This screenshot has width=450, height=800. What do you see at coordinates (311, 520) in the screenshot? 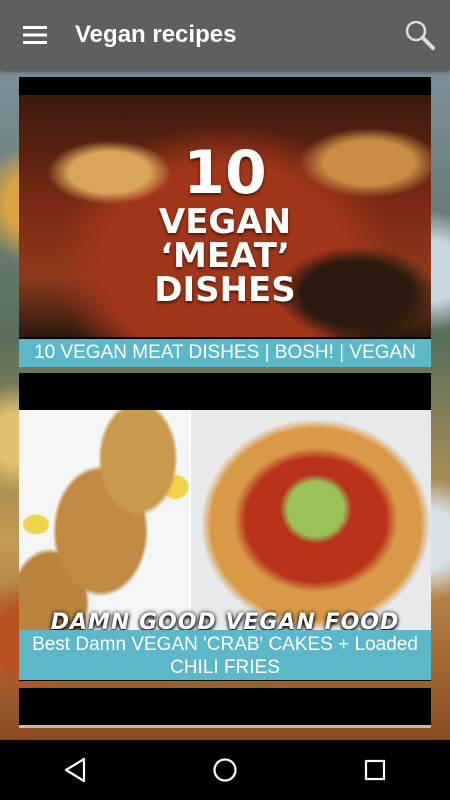
I see `chili-fries-image` at bounding box center [311, 520].